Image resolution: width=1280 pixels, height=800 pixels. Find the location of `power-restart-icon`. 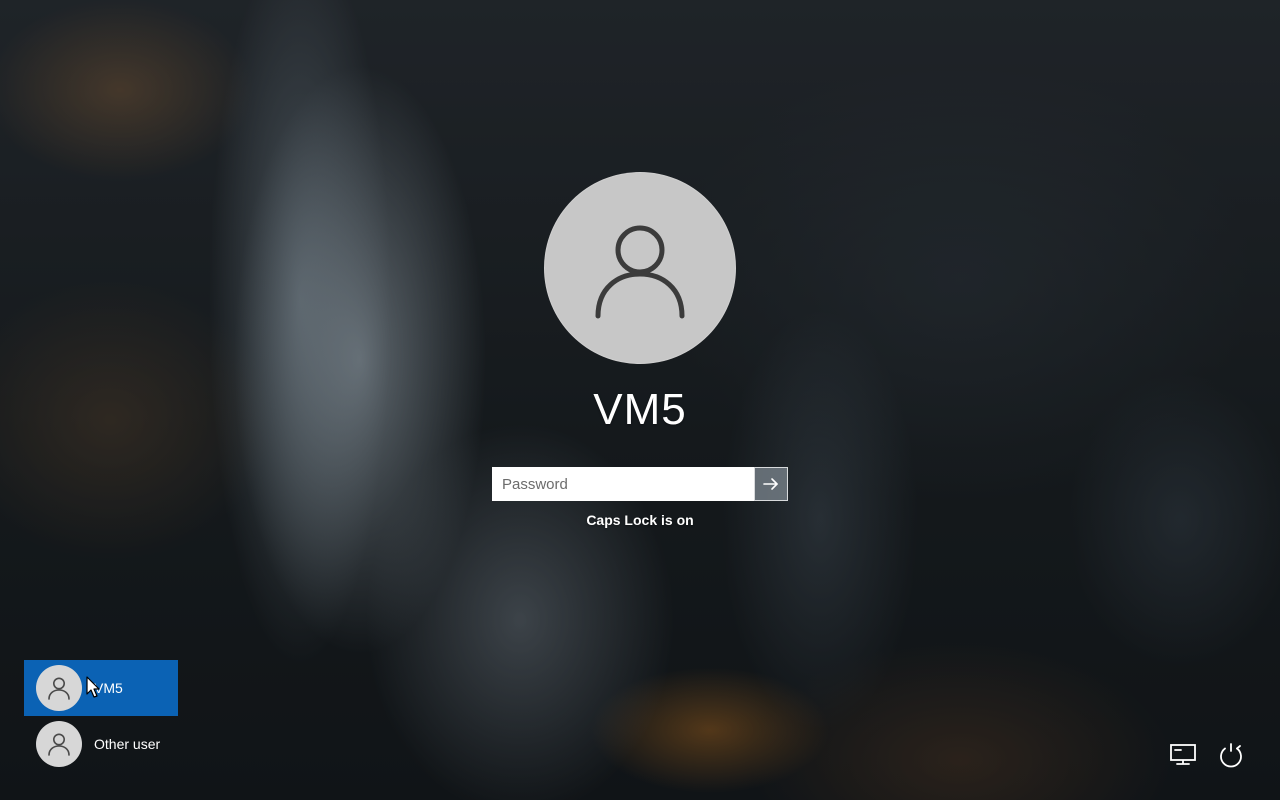

power-restart-icon is located at coordinates (1231, 755).